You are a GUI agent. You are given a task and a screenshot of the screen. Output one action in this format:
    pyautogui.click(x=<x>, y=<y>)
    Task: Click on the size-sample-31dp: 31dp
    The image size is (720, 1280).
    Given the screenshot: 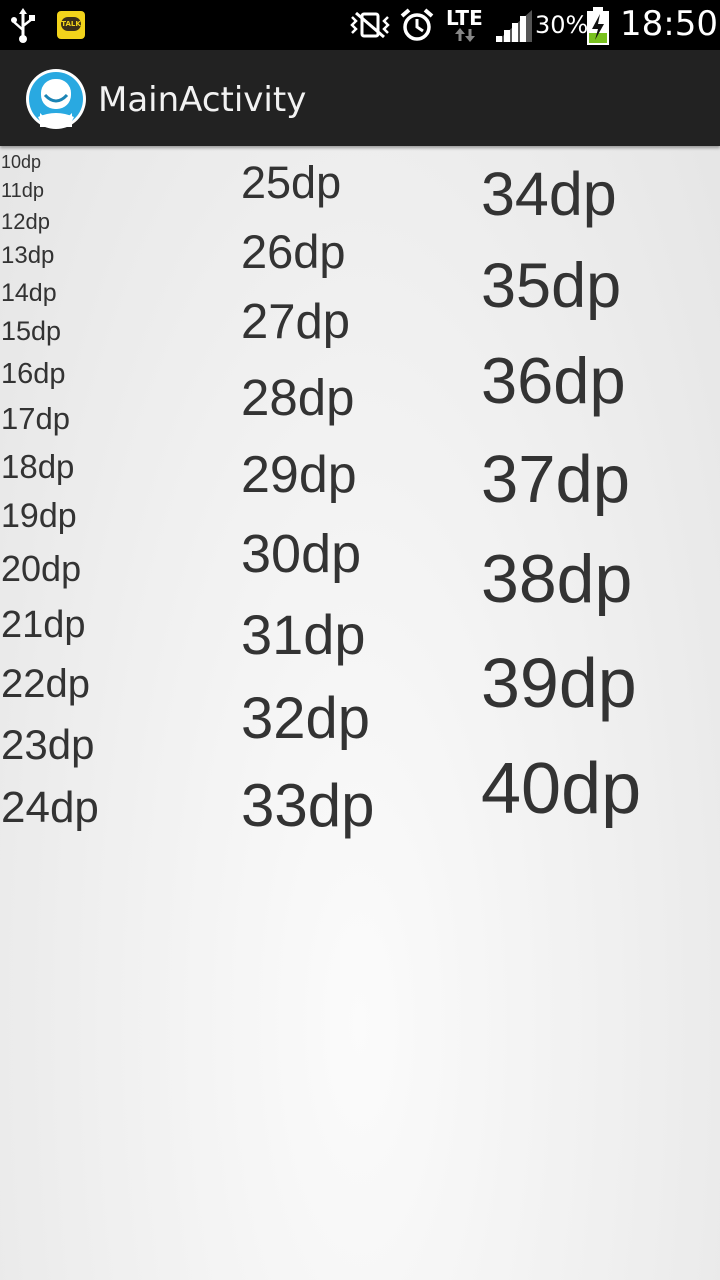 What is the action you would take?
    pyautogui.click(x=303, y=634)
    